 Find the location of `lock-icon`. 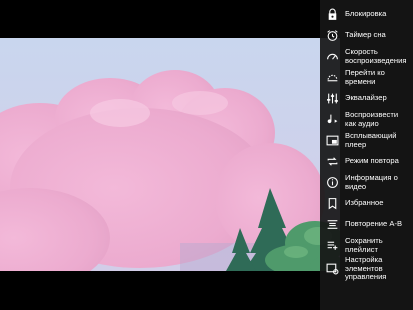

lock-icon is located at coordinates (332, 14).